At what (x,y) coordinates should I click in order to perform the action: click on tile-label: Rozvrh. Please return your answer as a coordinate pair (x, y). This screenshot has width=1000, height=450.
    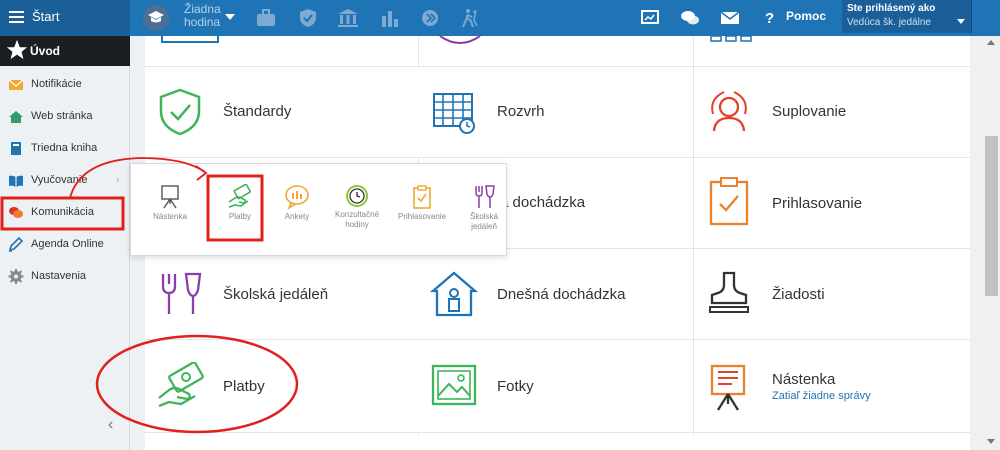
    Looking at the image, I should click on (521, 111).